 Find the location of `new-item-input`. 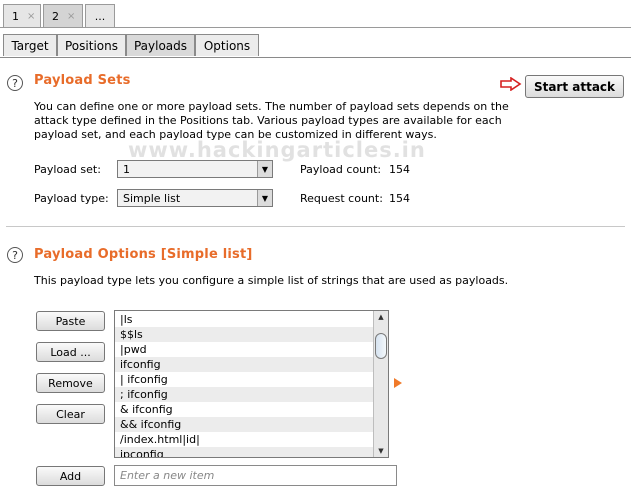

new-item-input is located at coordinates (255, 475).